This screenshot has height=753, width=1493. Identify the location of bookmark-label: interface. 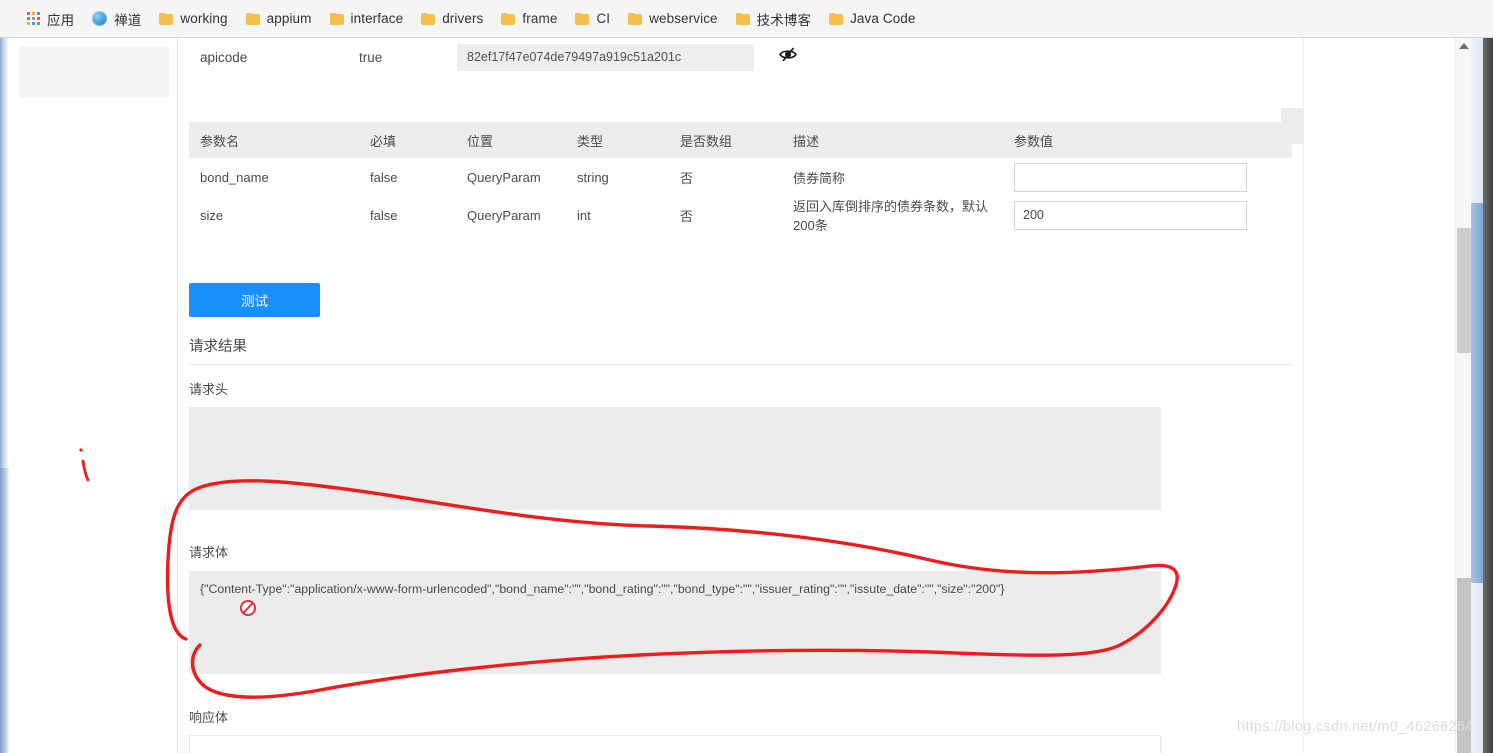
(377, 18).